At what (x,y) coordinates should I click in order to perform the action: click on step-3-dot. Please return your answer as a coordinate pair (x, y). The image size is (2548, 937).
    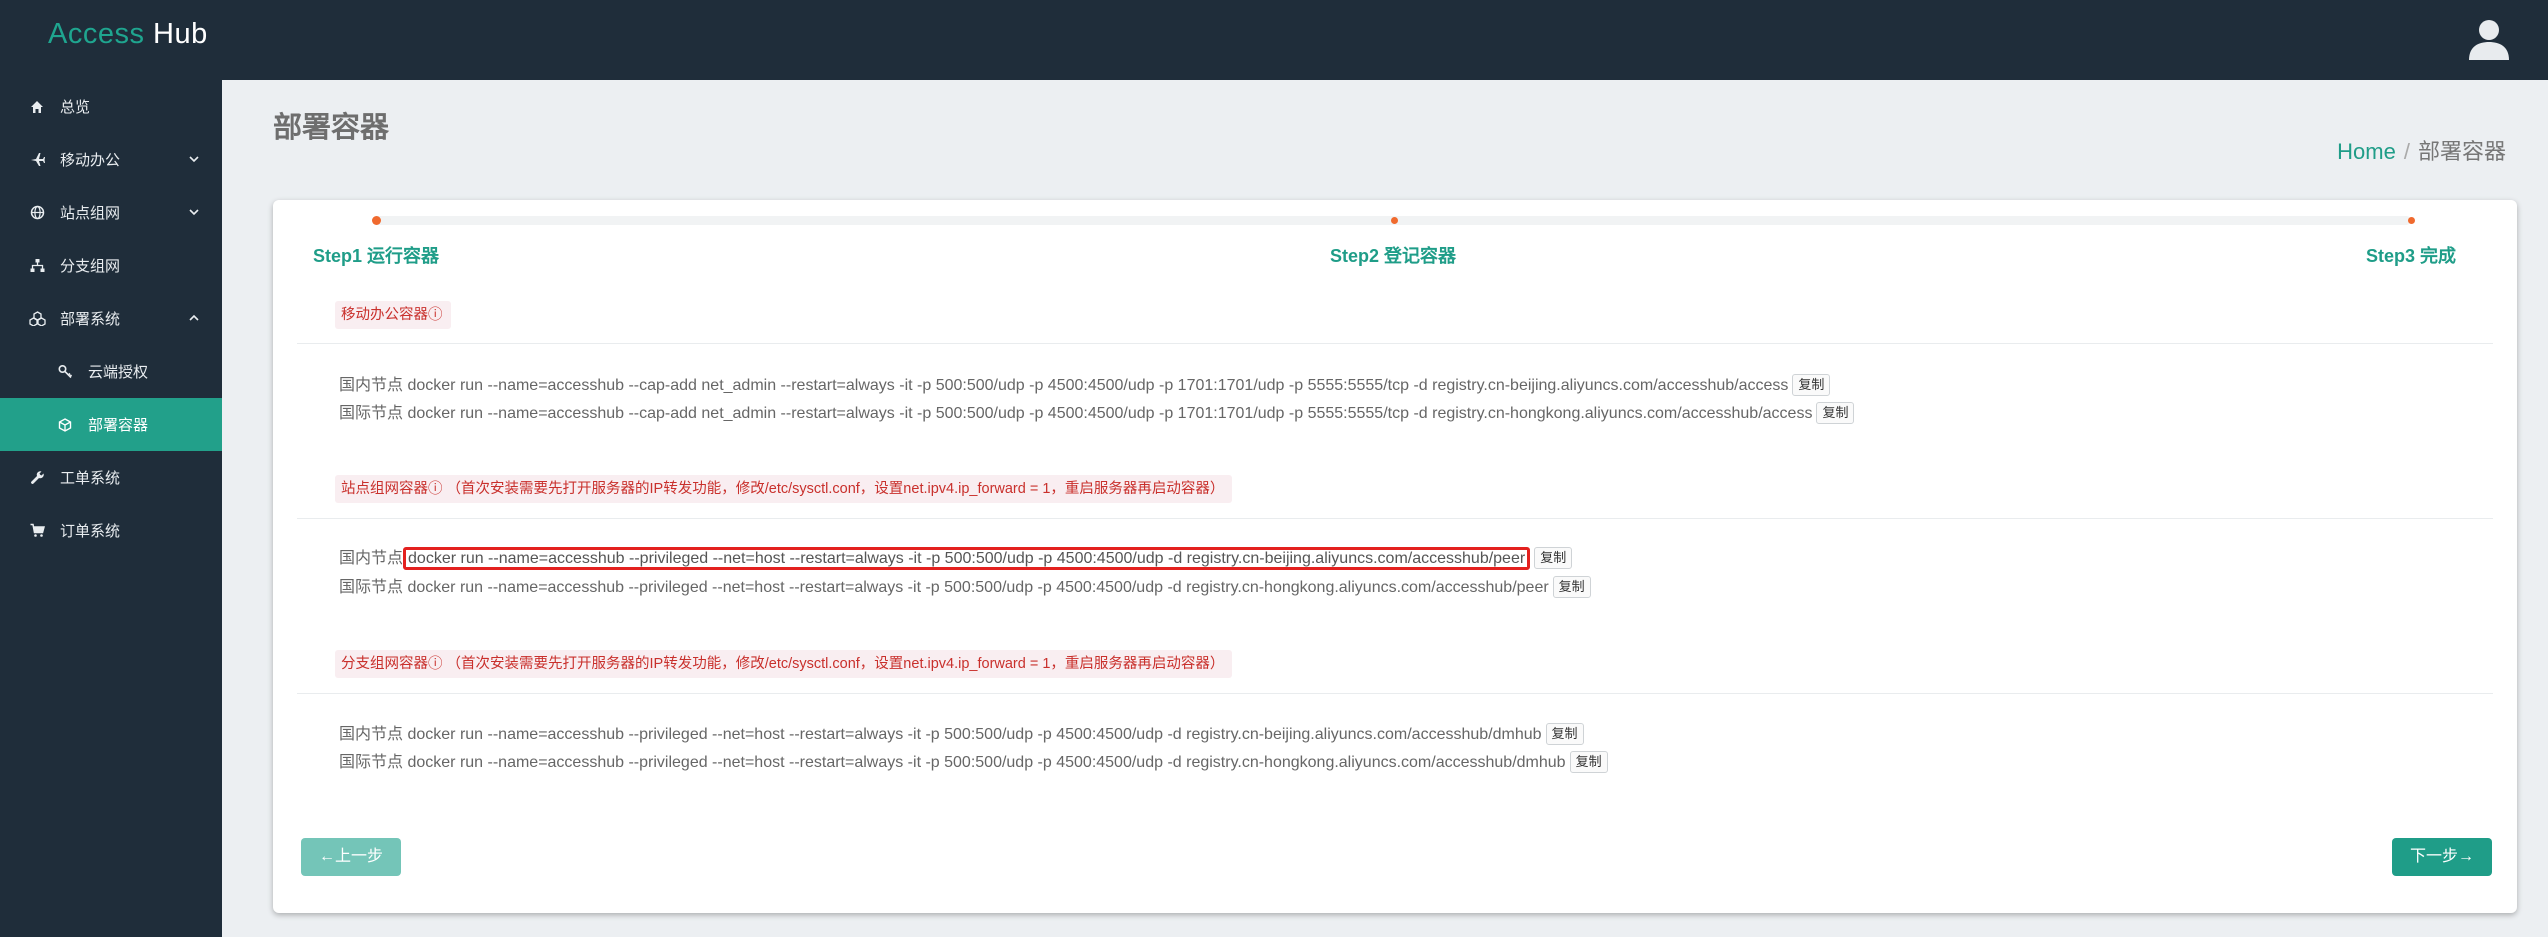
    Looking at the image, I should click on (2411, 220).